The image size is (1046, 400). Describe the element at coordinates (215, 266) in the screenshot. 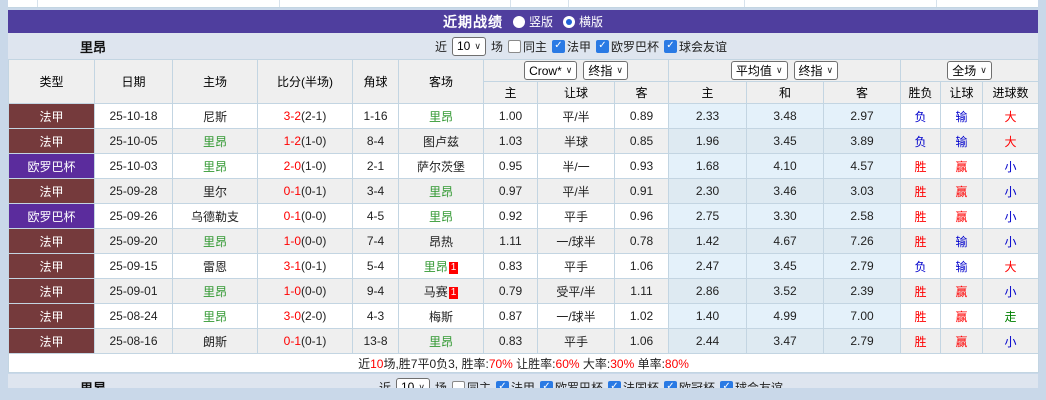

I see `home-team-cell: 雷恩` at that location.